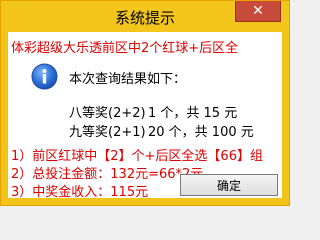 The width and height of the screenshot is (320, 240). Describe the element at coordinates (193, 113) in the screenshot. I see `prize-count-8: 1 个，共 15 元` at that location.